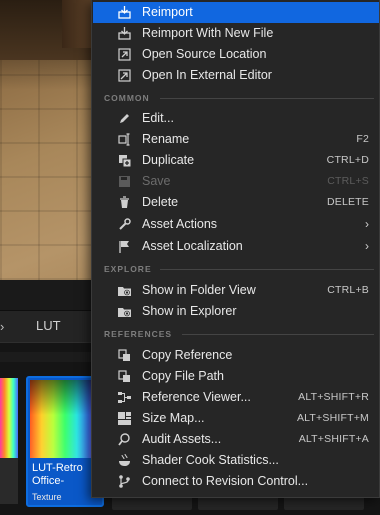  I want to click on menu-item-label: Delete, so click(160, 202).